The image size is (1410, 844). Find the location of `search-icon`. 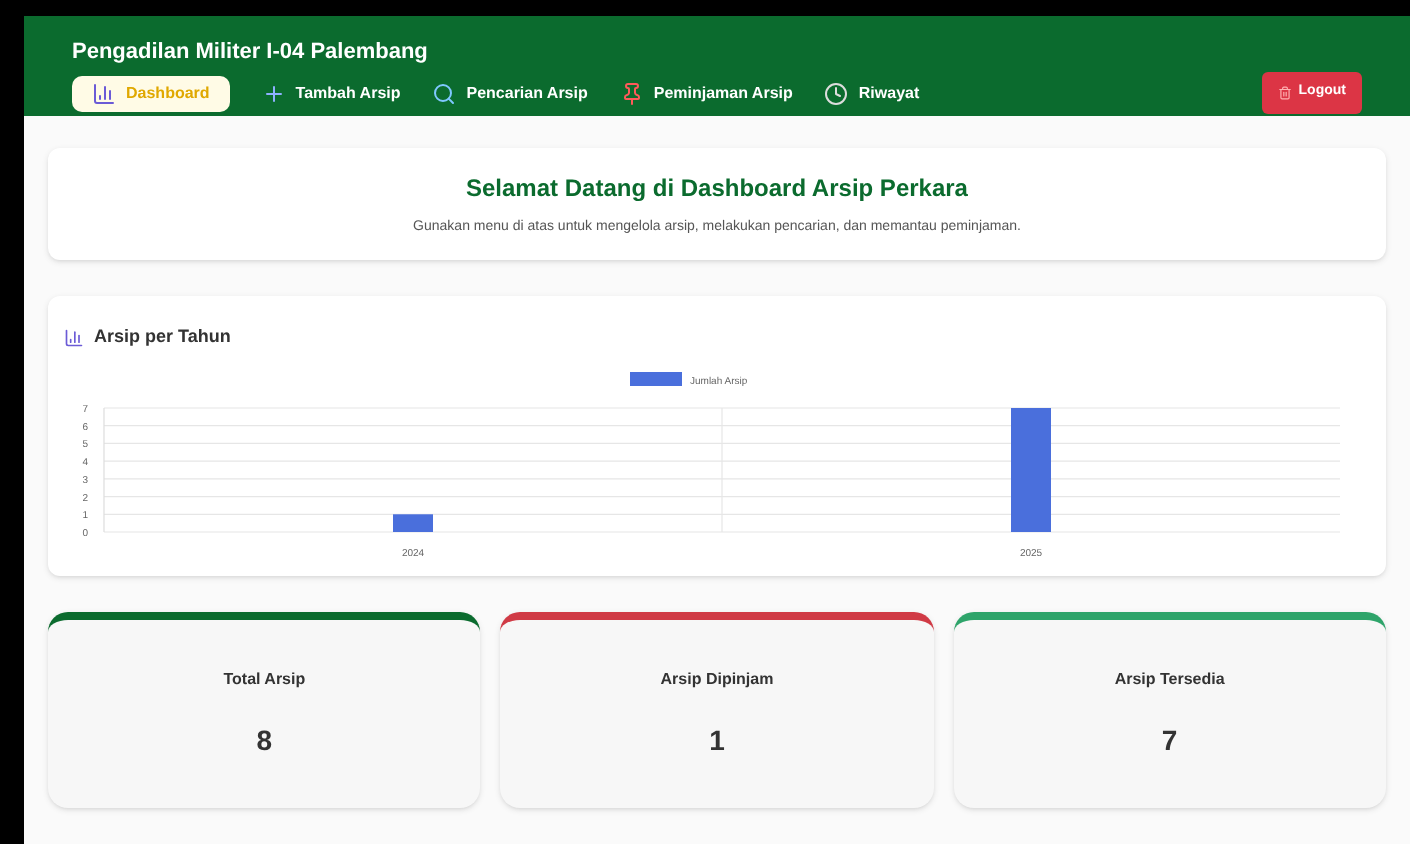

search-icon is located at coordinates (444, 93).